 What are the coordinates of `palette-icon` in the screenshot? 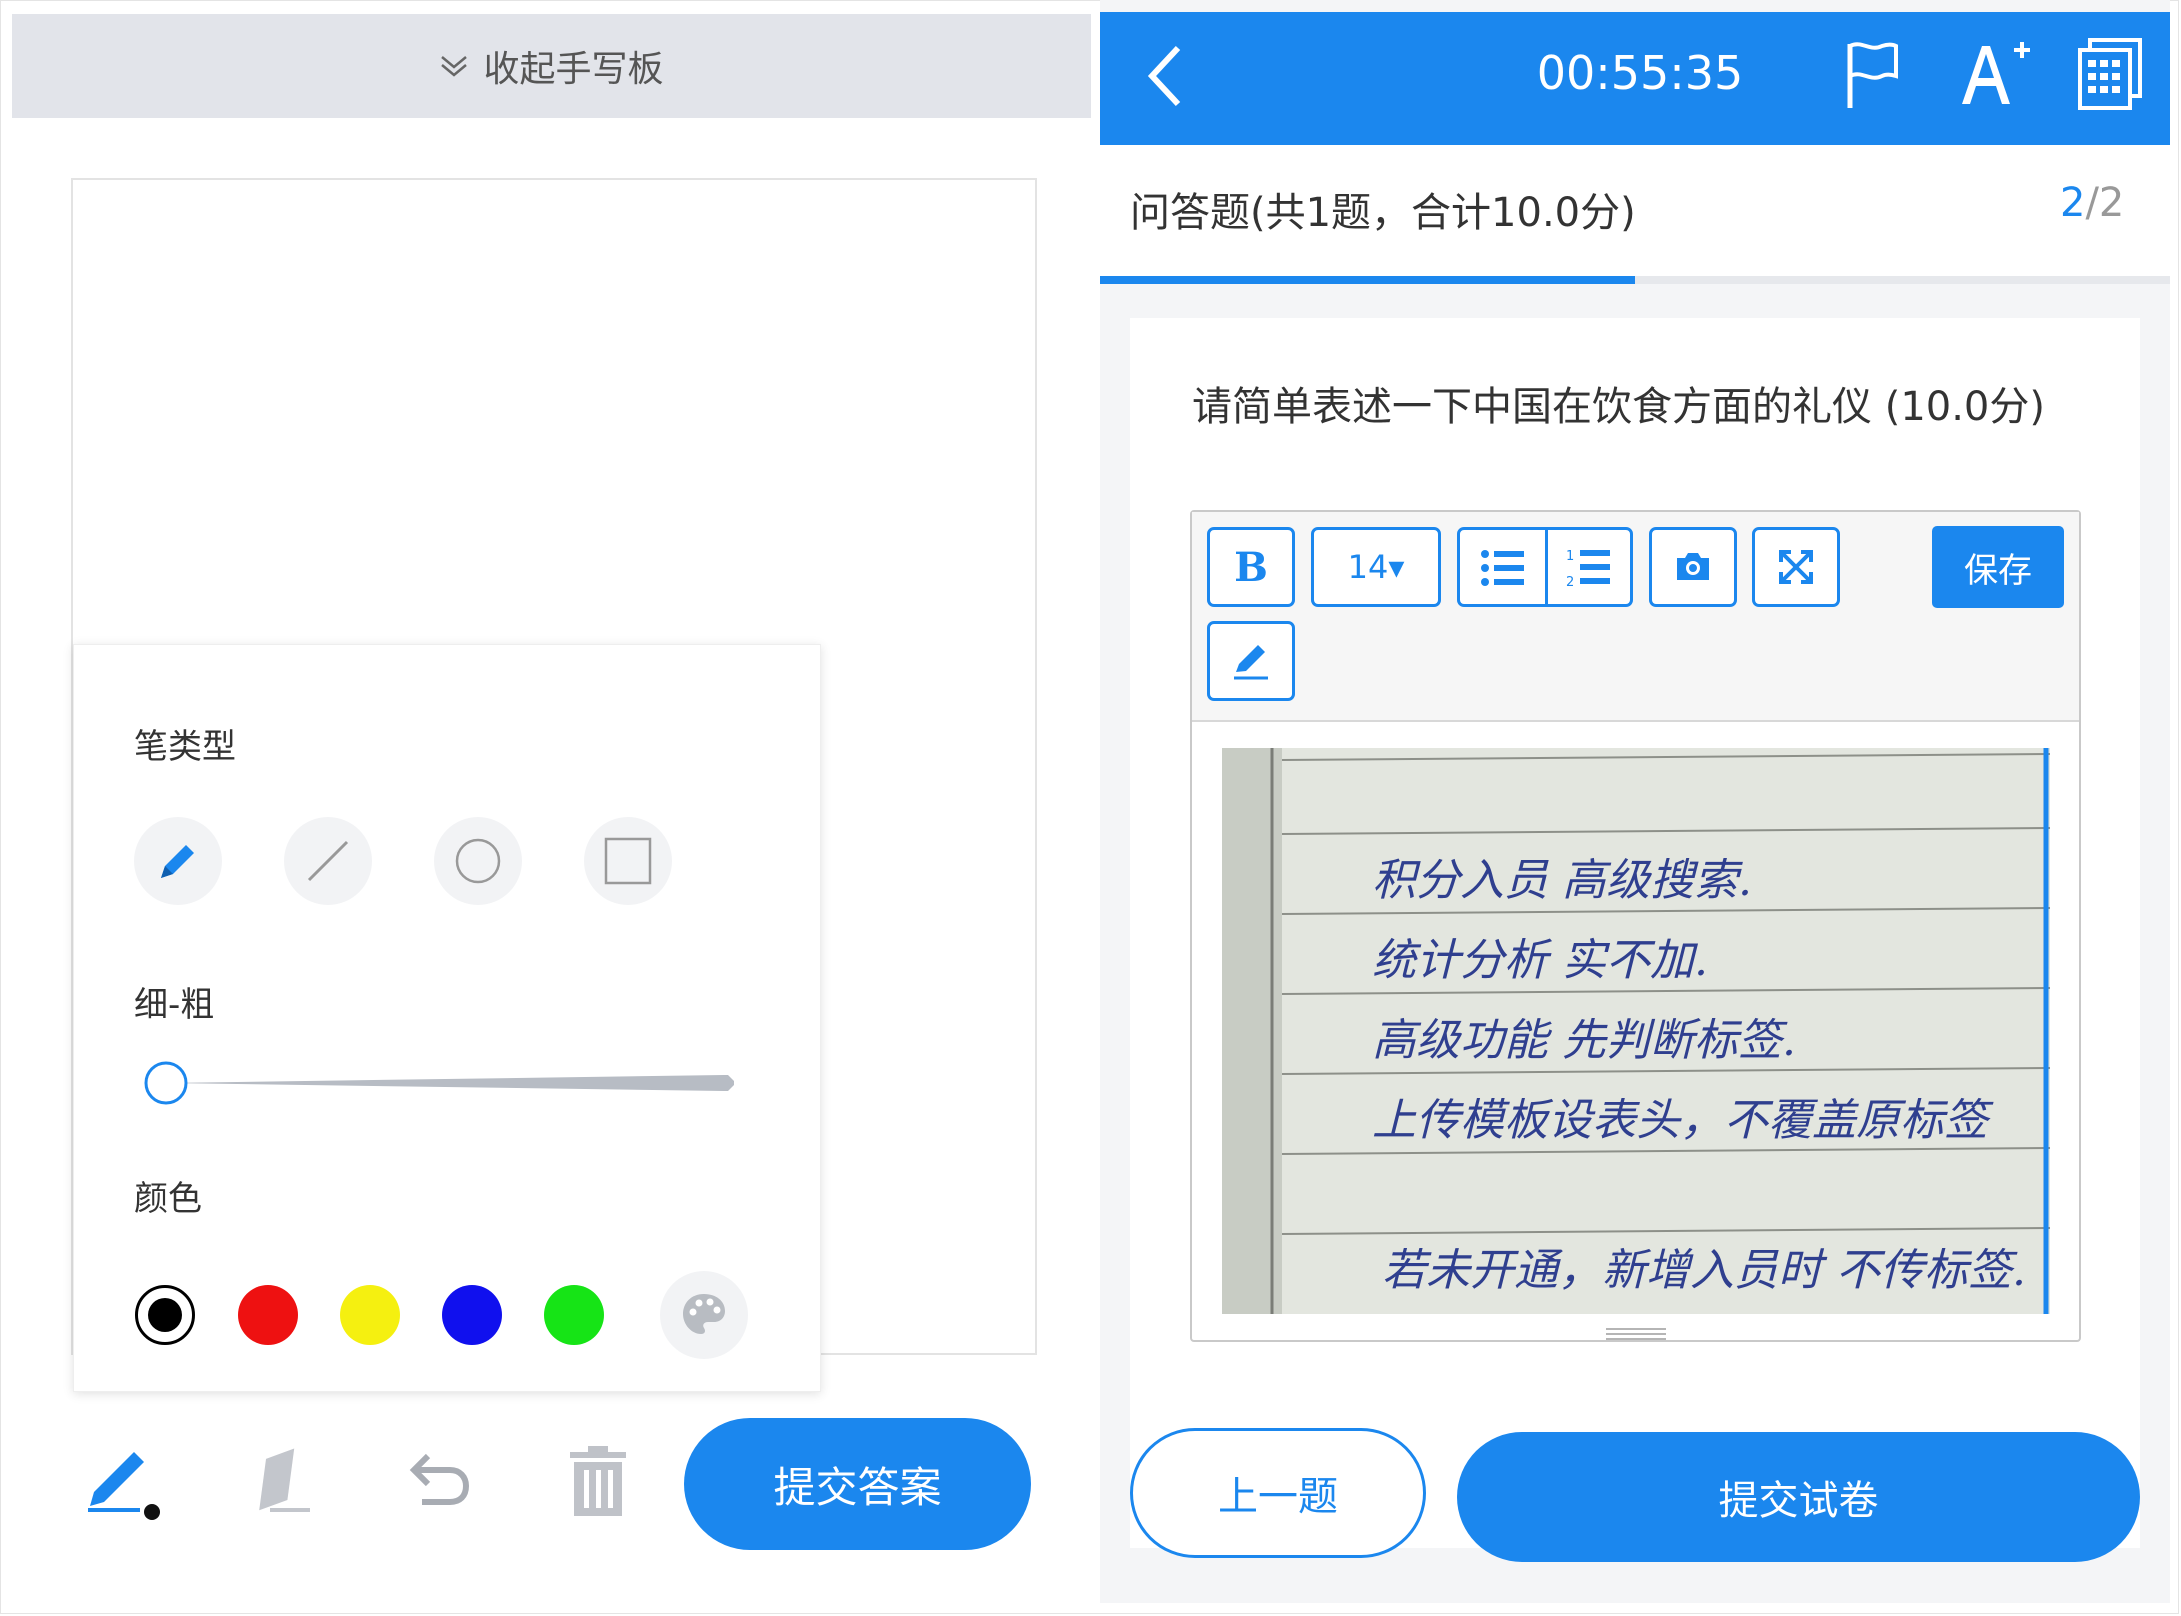 It's located at (704, 1314).